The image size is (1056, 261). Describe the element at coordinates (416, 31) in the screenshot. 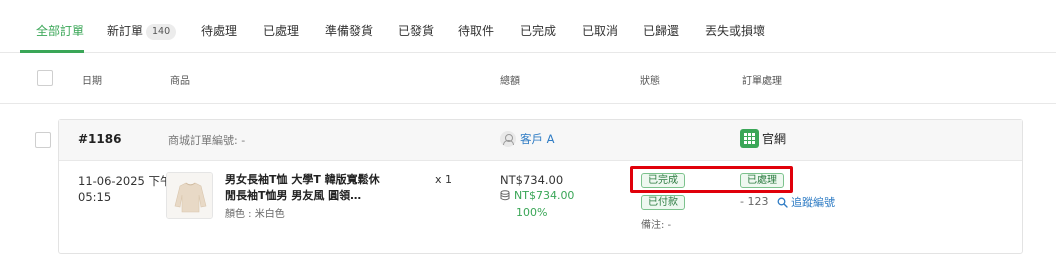

I see `tab-shipped: 已發貨` at that location.